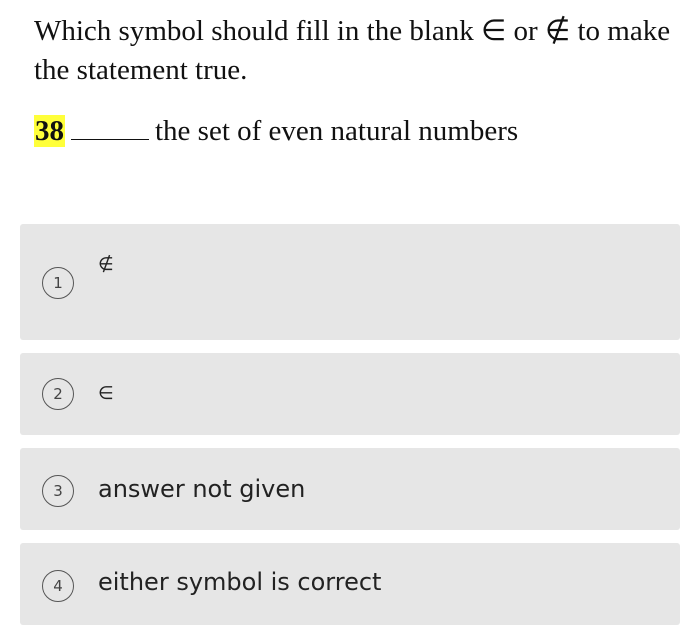 The height and width of the screenshot is (636, 700). Describe the element at coordinates (240, 582) in the screenshot. I see `option-label: either symbol is correct` at that location.